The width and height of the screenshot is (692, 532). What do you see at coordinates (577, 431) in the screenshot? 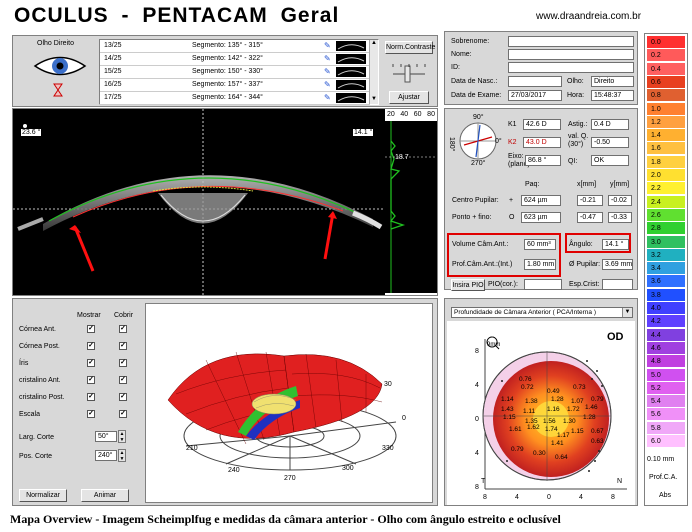
I see `map-value: 1.15` at bounding box center [577, 431].